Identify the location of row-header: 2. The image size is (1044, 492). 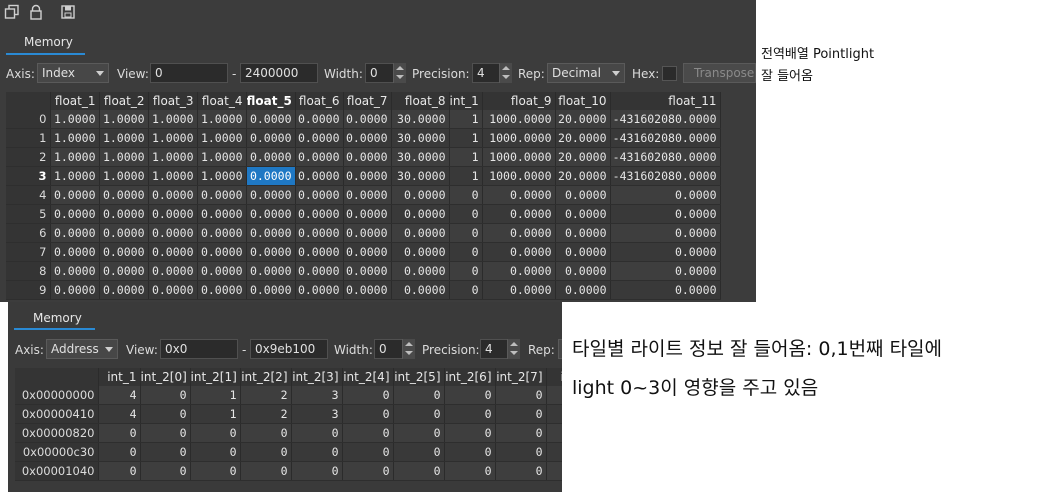
(28, 157).